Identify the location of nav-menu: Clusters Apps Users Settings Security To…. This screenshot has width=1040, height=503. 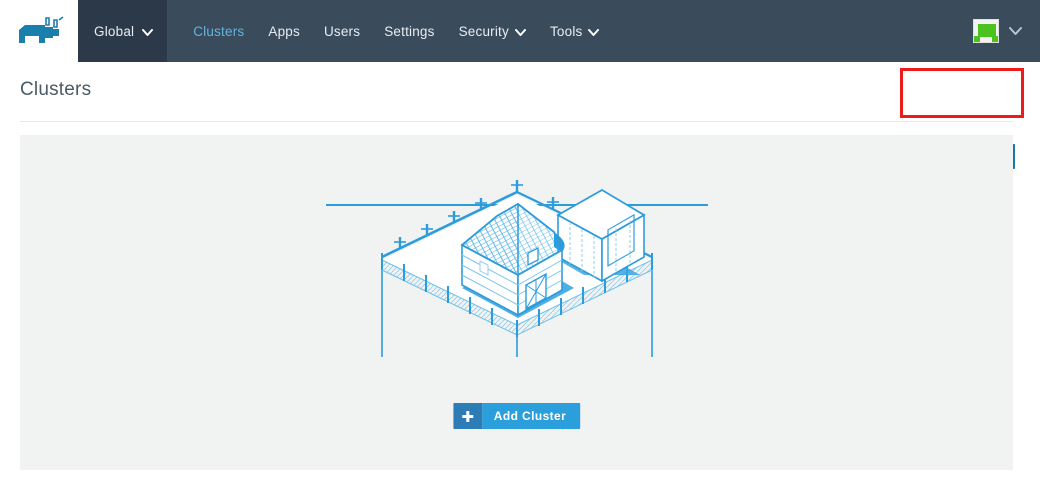
(389, 31).